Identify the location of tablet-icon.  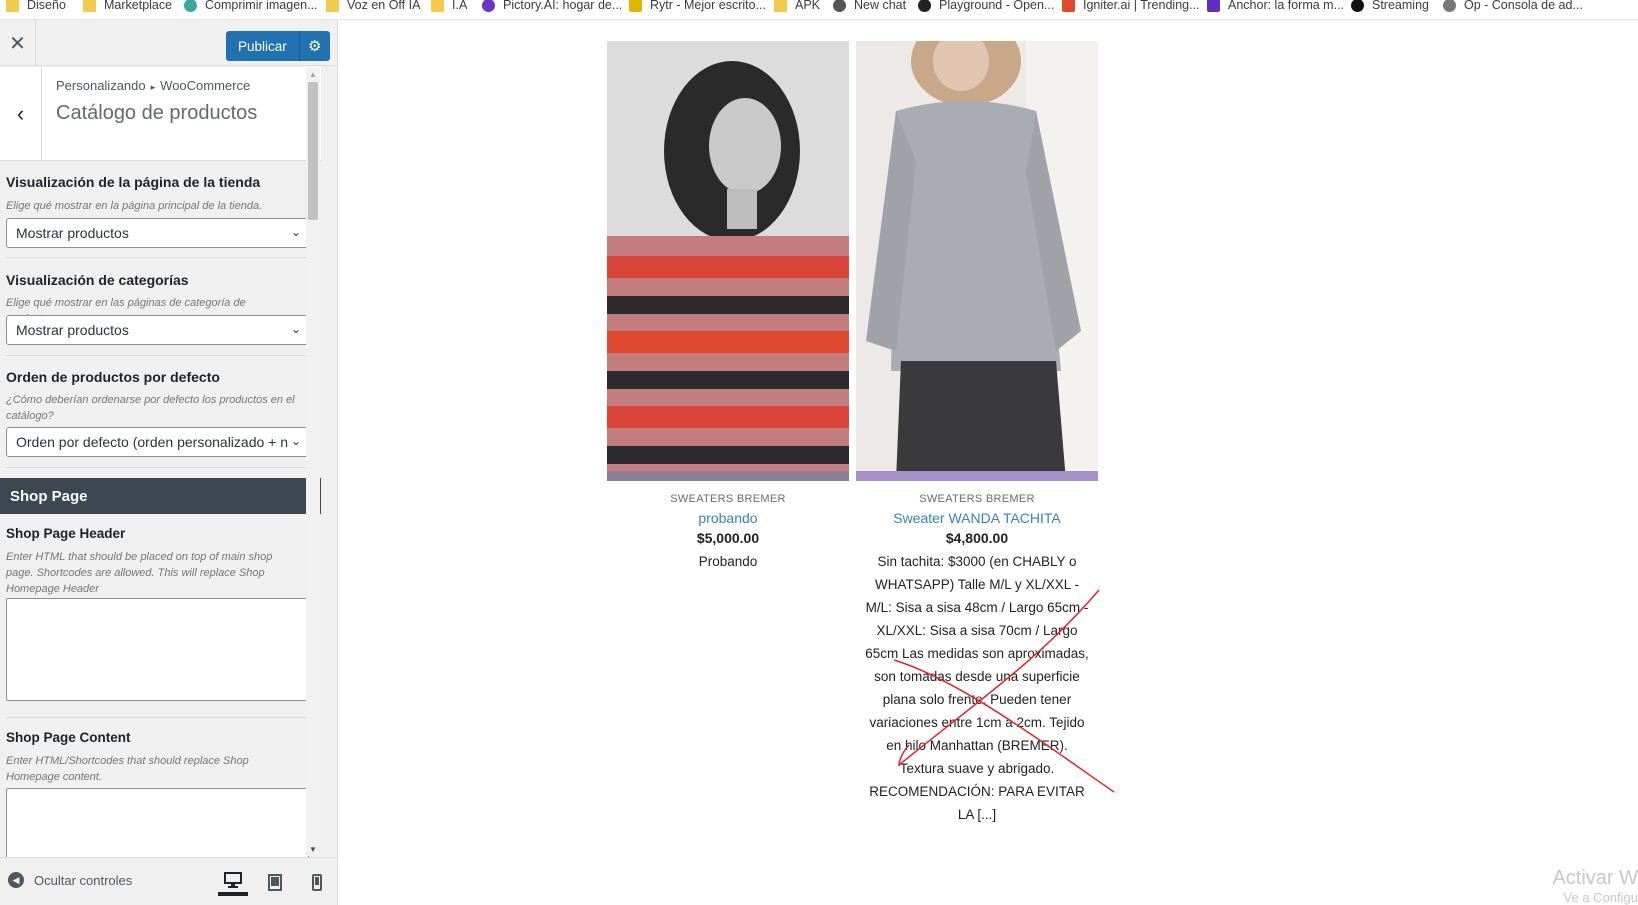
(275, 882).